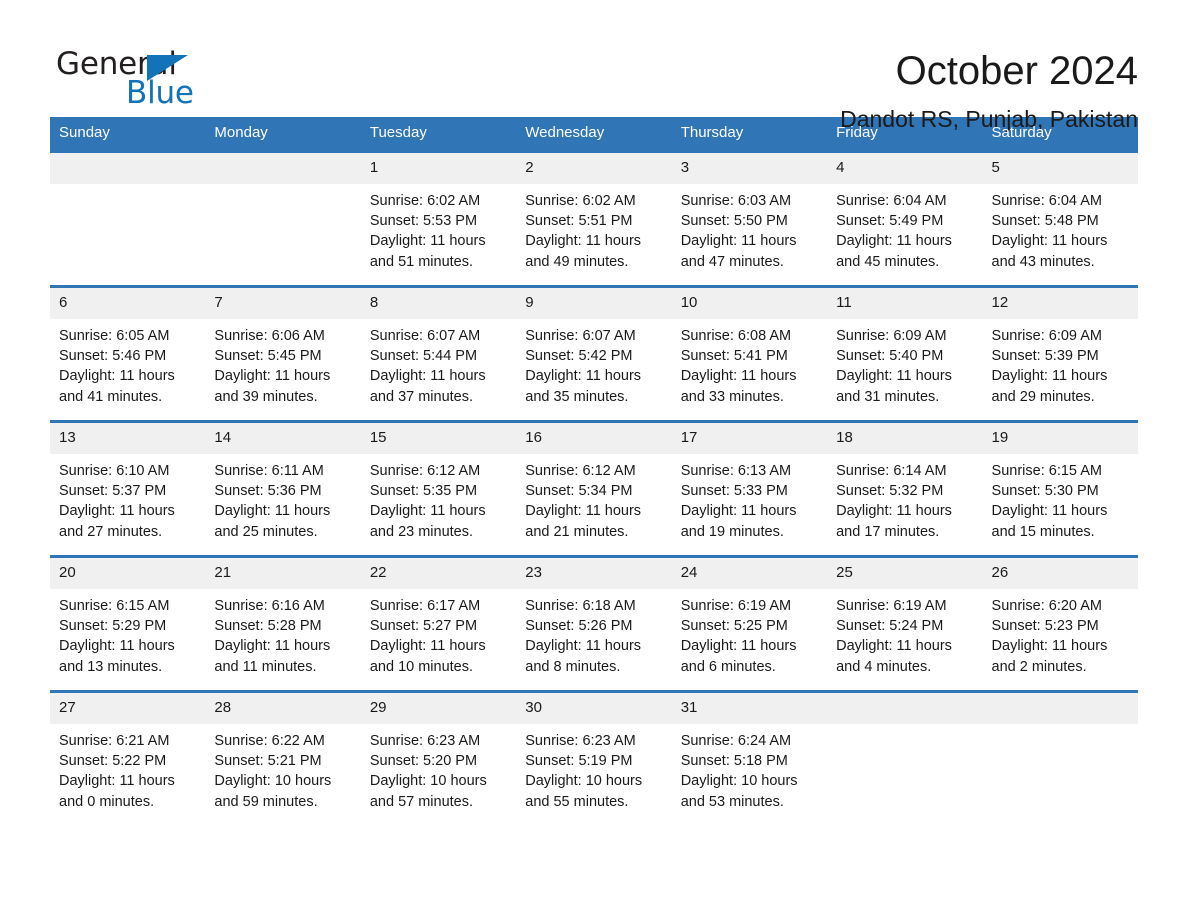 Image resolution: width=1188 pixels, height=918 pixels. I want to click on daylight-text: Daylight: 11 hours and 49 minutes., so click(583, 251).